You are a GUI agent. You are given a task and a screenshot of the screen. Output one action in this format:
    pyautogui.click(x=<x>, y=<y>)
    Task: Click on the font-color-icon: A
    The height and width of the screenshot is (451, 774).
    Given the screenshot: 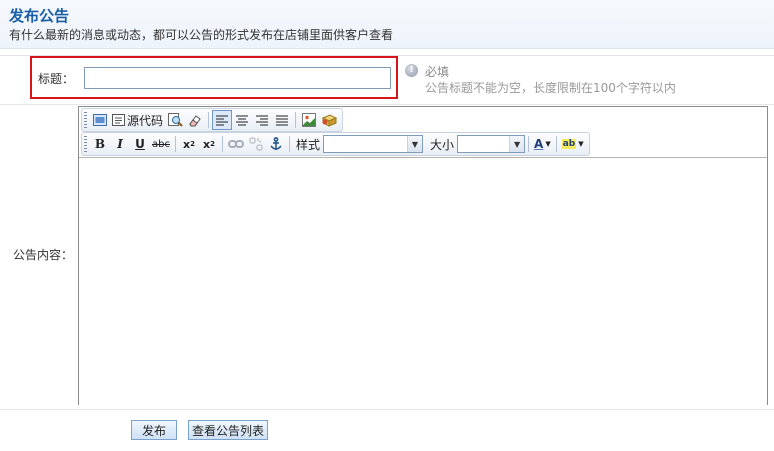 What is the action you would take?
    pyautogui.click(x=539, y=144)
    